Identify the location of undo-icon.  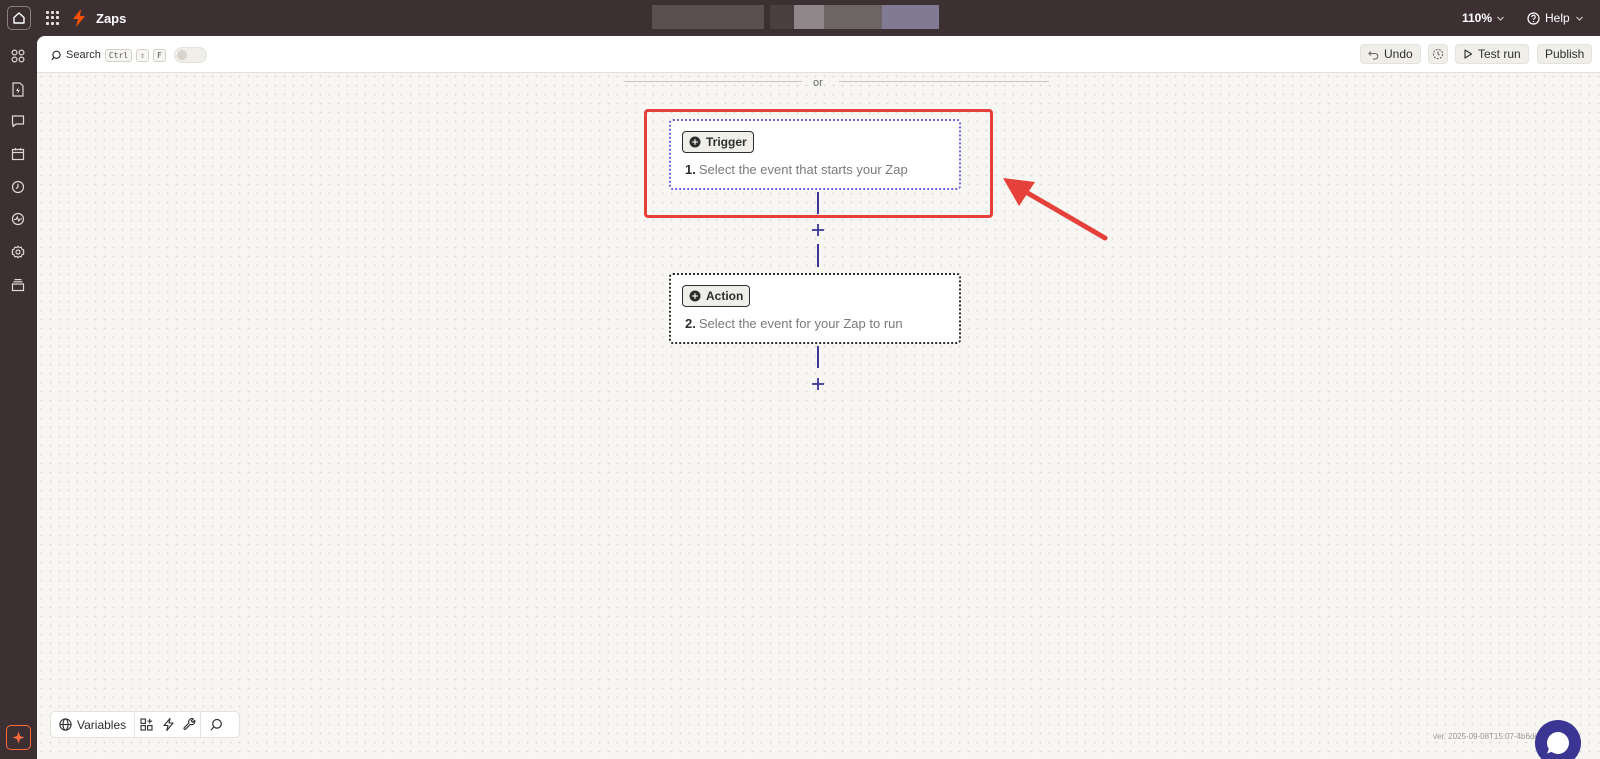
(1373, 55).